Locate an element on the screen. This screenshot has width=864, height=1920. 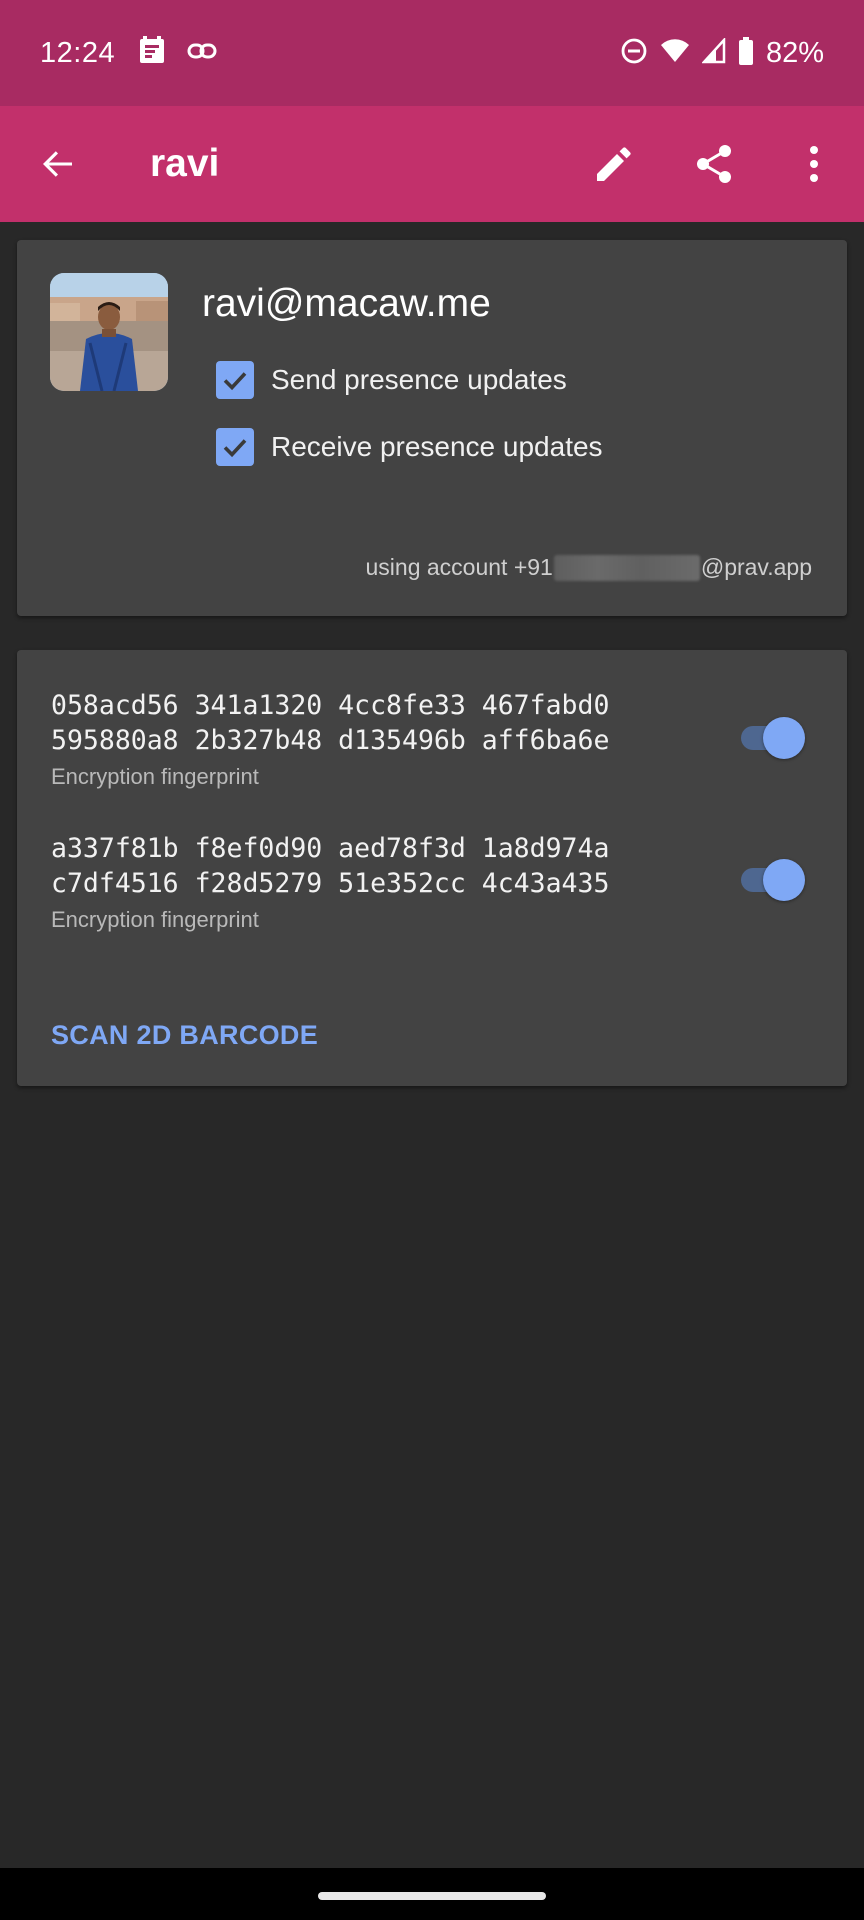
fingerprint-line-1: a337f81b f8ef0d90 aed78f3d 1a8d974a is located at coordinates (330, 848).